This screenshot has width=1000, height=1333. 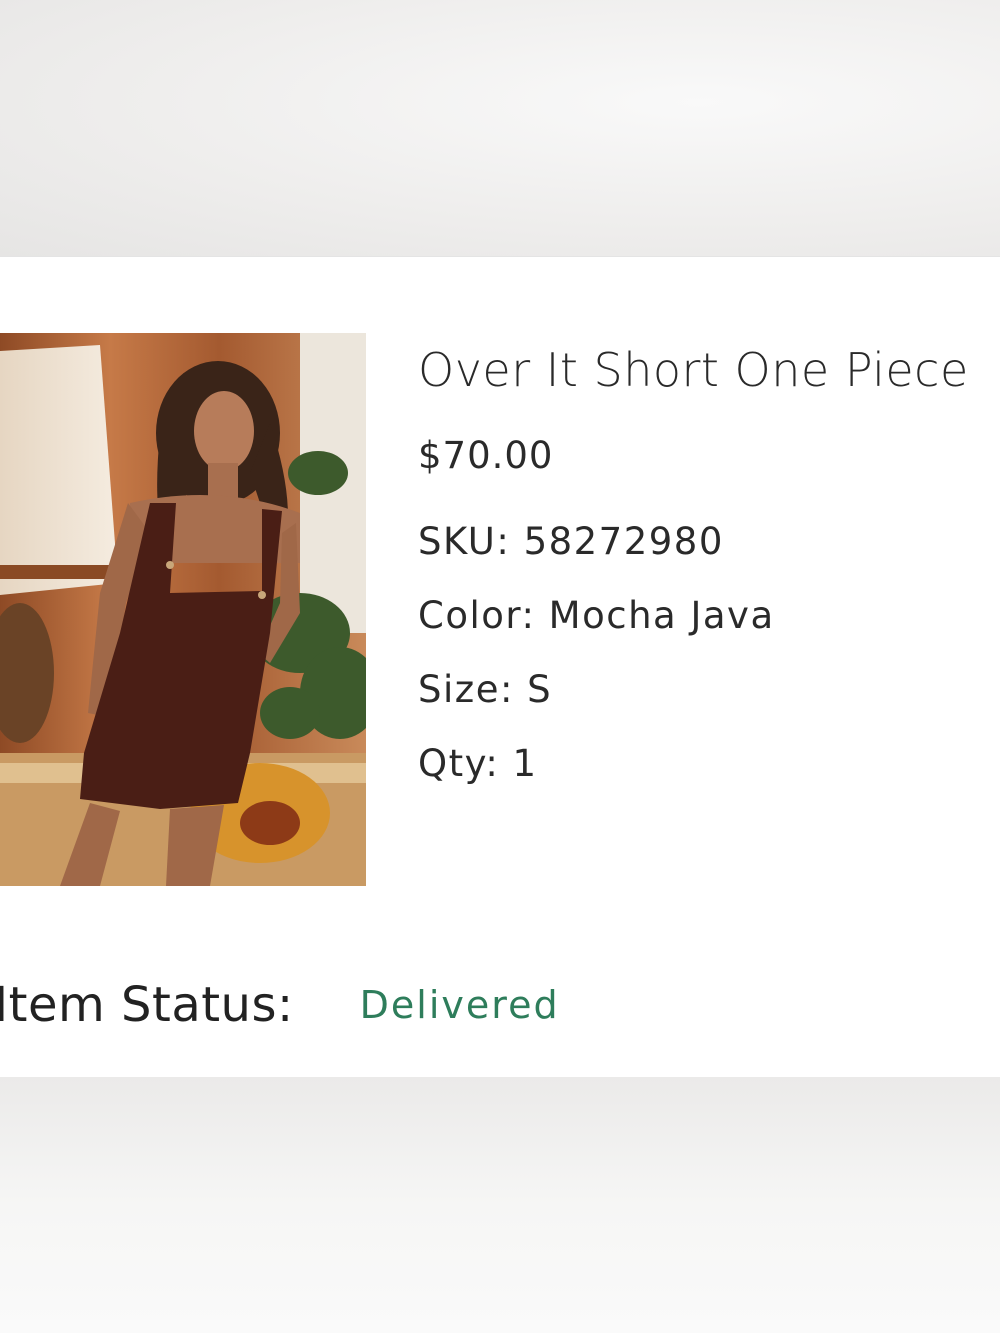 What do you see at coordinates (709, 370) in the screenshot?
I see `product-name: Over It Short One Piece` at bounding box center [709, 370].